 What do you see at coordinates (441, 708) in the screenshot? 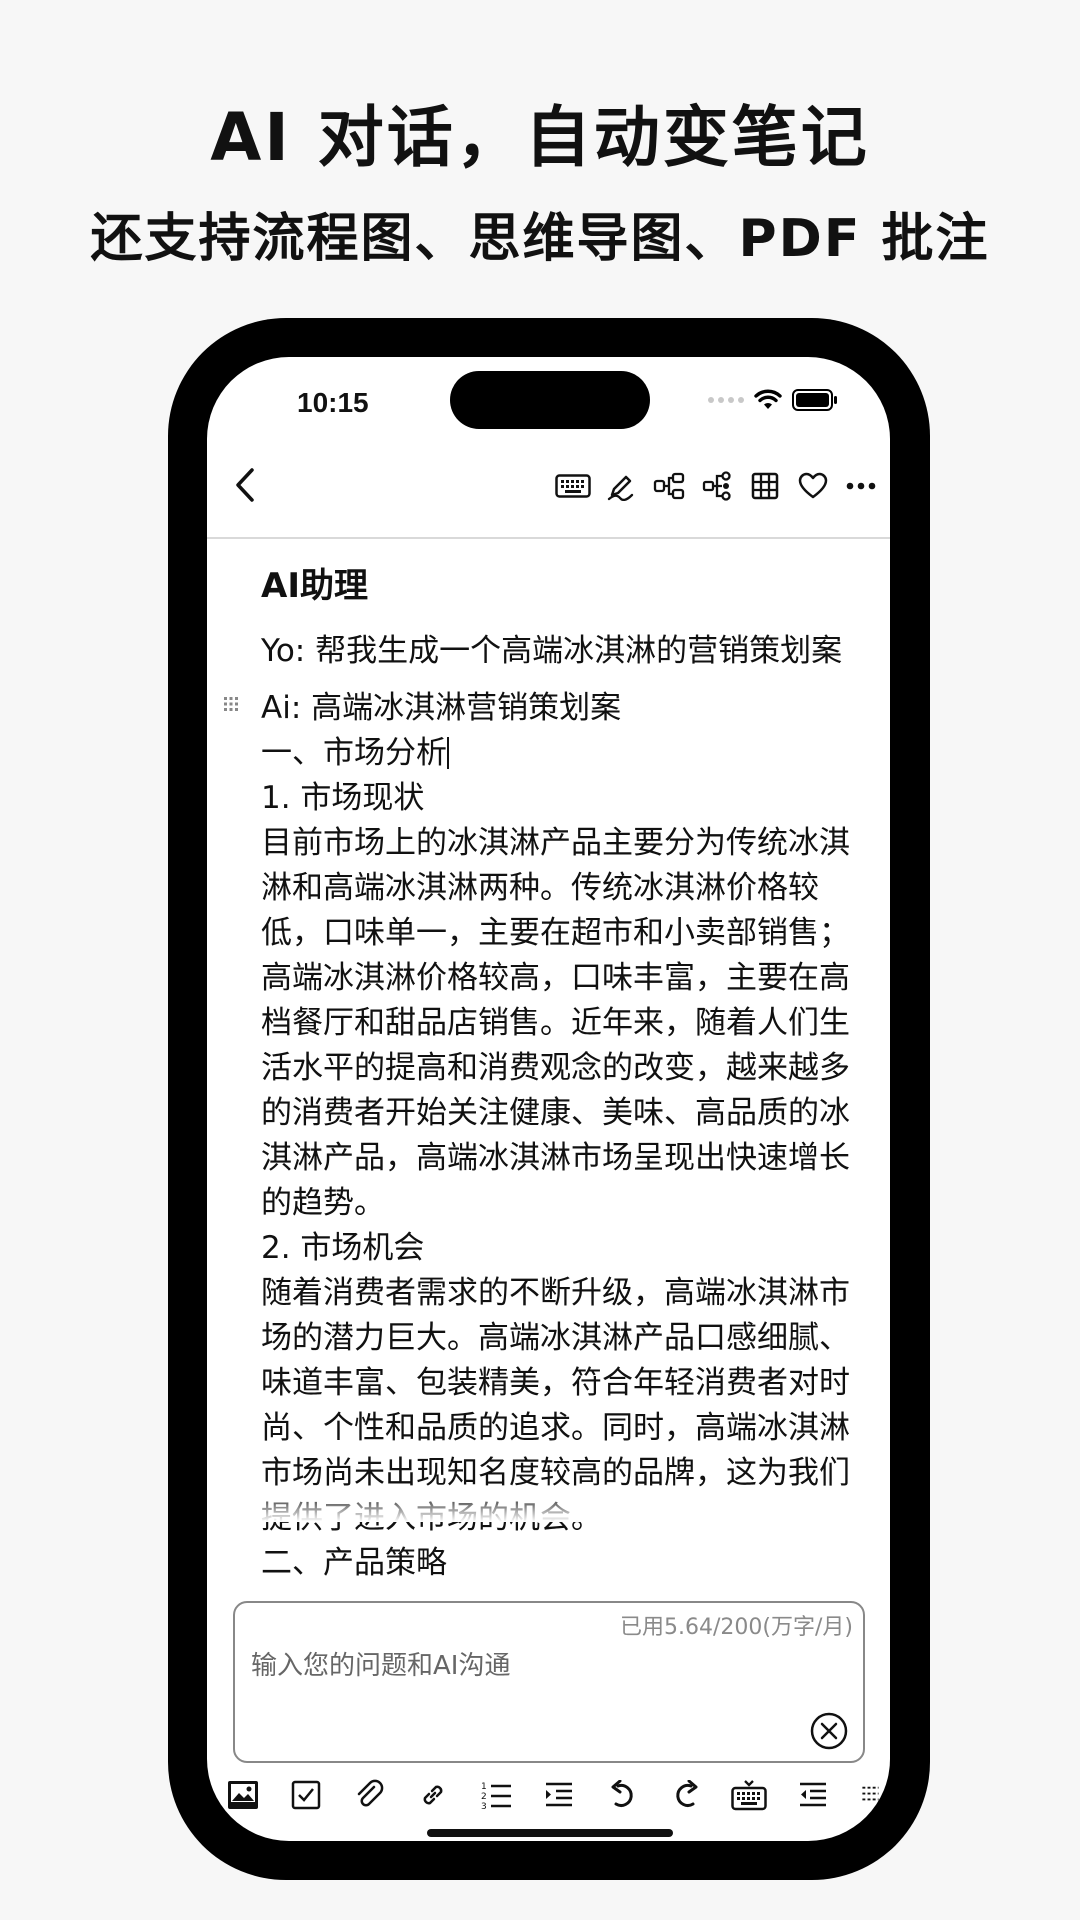
I see `answer-heading: Ai: 高端冰淇淋营销策划案` at bounding box center [441, 708].